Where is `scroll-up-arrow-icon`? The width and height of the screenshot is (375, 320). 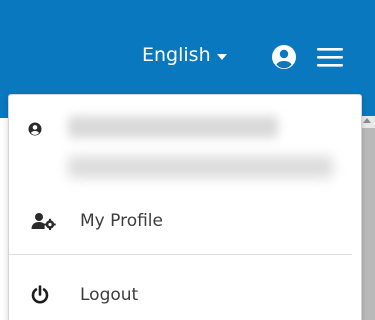 scroll-up-arrow-icon is located at coordinates (367, 120).